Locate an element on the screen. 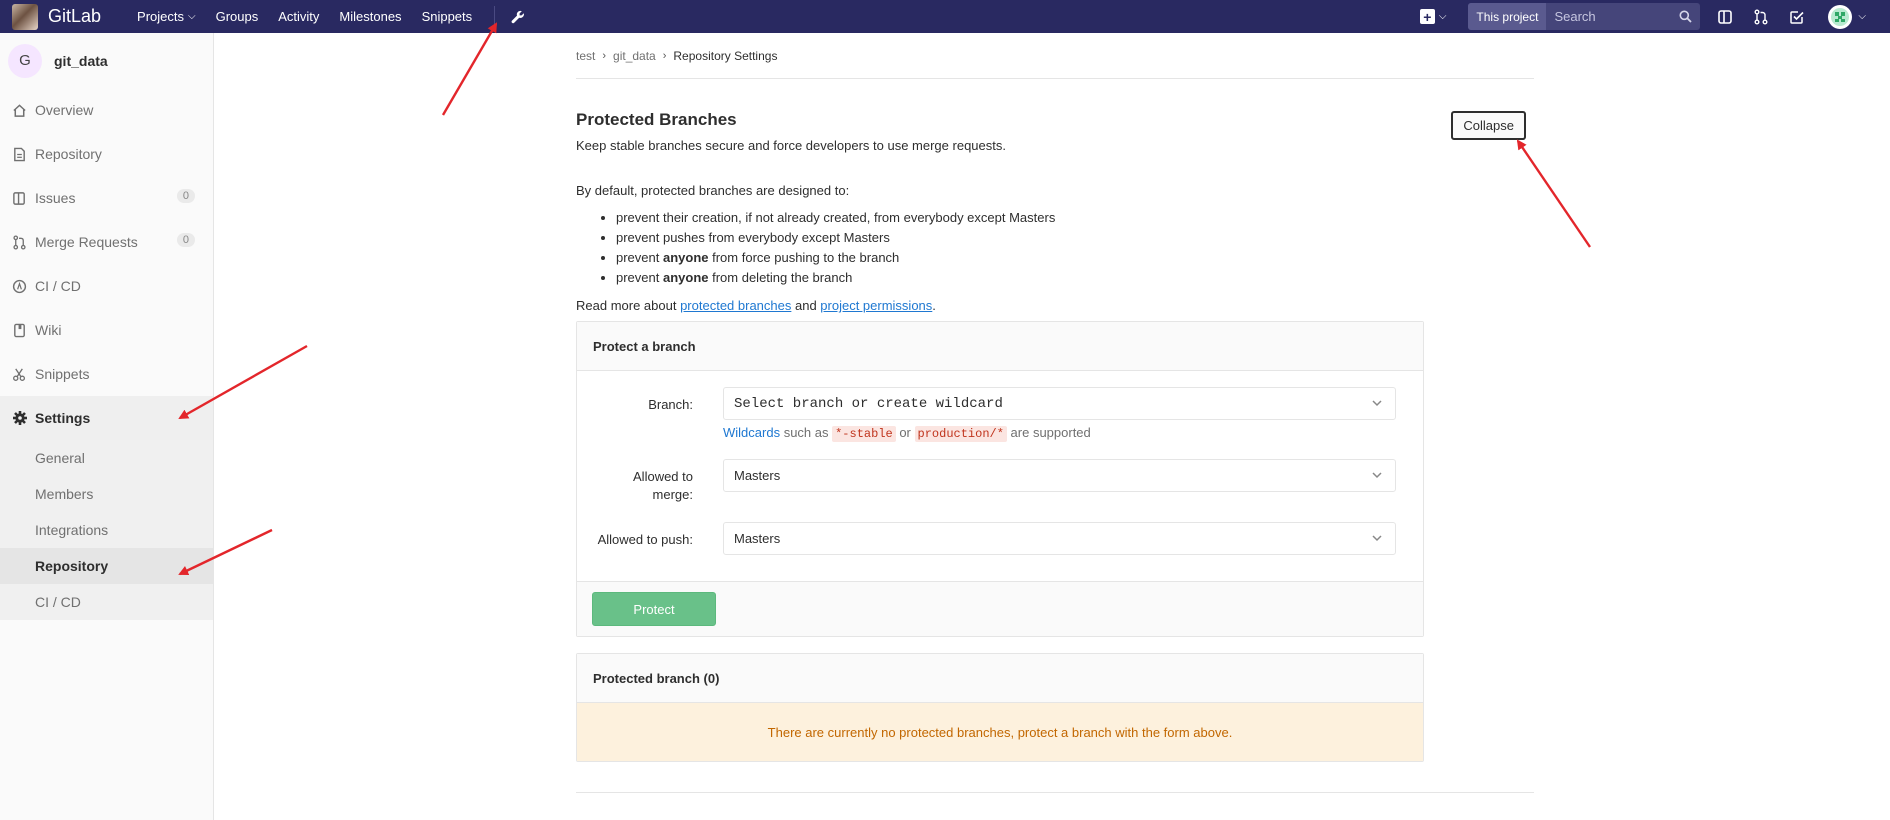 This screenshot has height=820, width=1890. sidebar-item-label: Snippets is located at coordinates (62, 374).